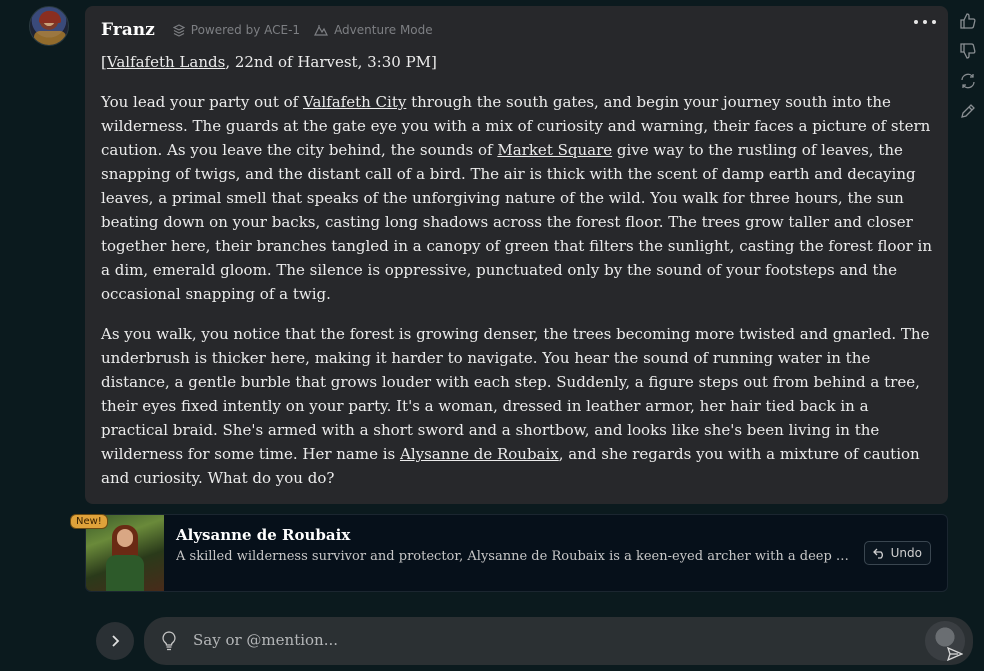 This screenshot has width=984, height=671. Describe the element at coordinates (169, 641) in the screenshot. I see `lightbulb-icon` at that location.